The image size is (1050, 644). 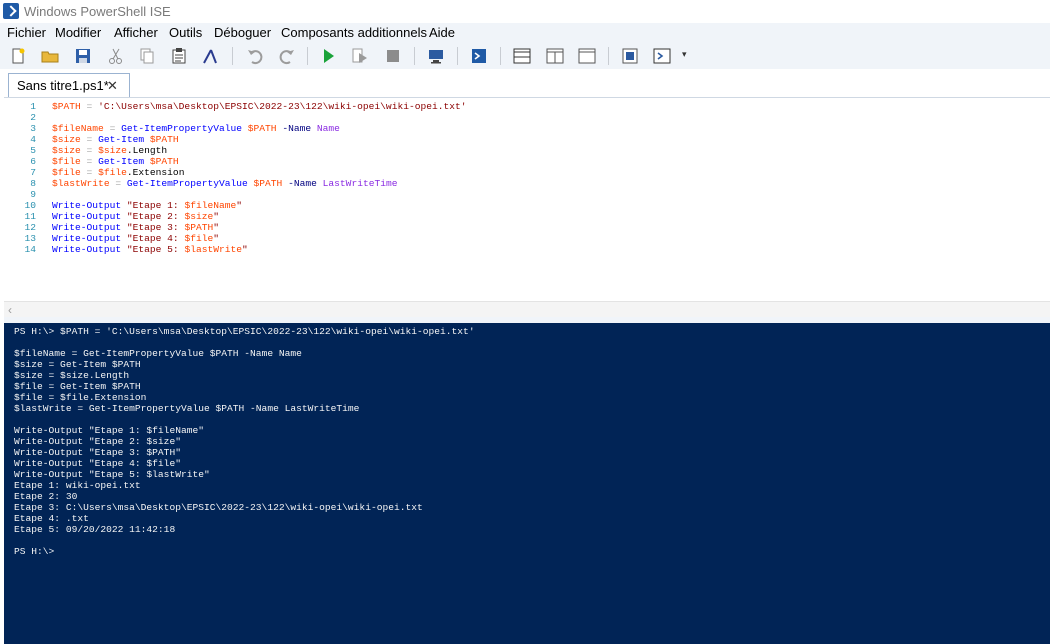 What do you see at coordinates (216, 227) in the screenshot?
I see `code-token: "` at bounding box center [216, 227].